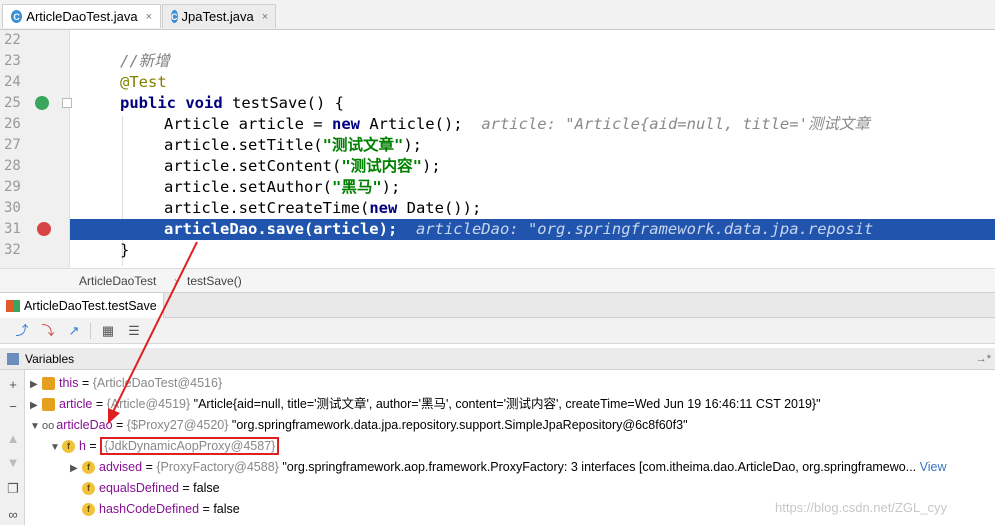  Describe the element at coordinates (861, 507) in the screenshot. I see `watermark: https://blog.csdn.net/ZGL_cyy` at that location.